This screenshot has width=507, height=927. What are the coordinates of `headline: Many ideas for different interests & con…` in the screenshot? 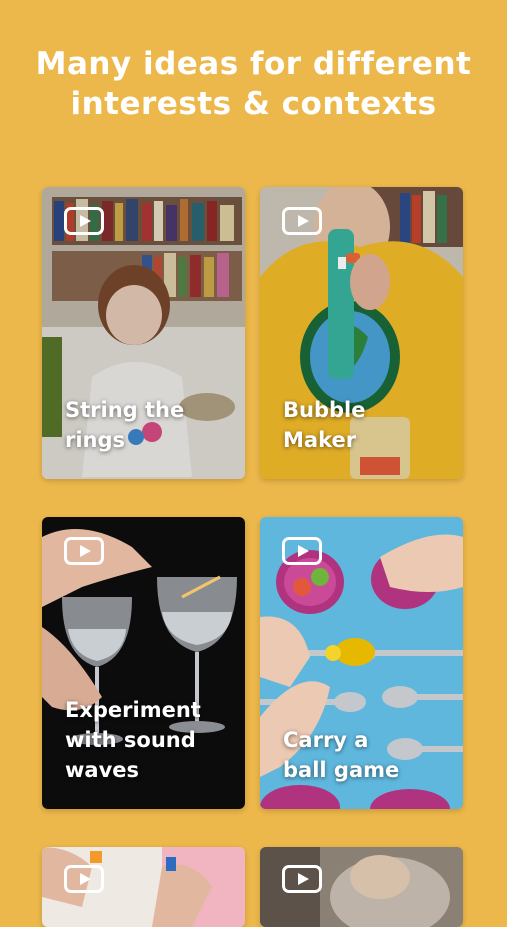 It's located at (253, 84).